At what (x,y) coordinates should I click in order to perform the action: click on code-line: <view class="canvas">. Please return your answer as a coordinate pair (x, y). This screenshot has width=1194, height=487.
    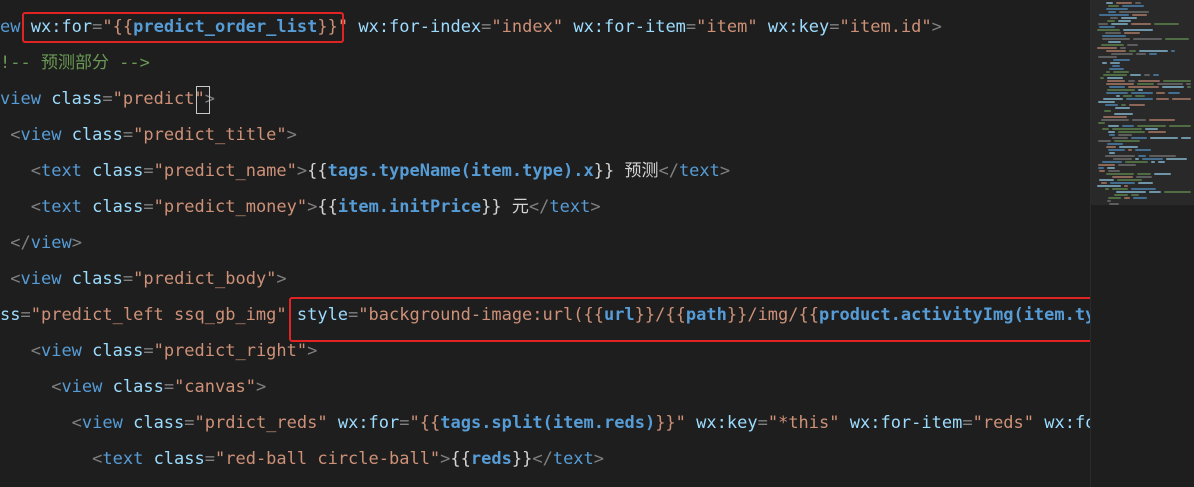
    Looking at the image, I should click on (133, 387).